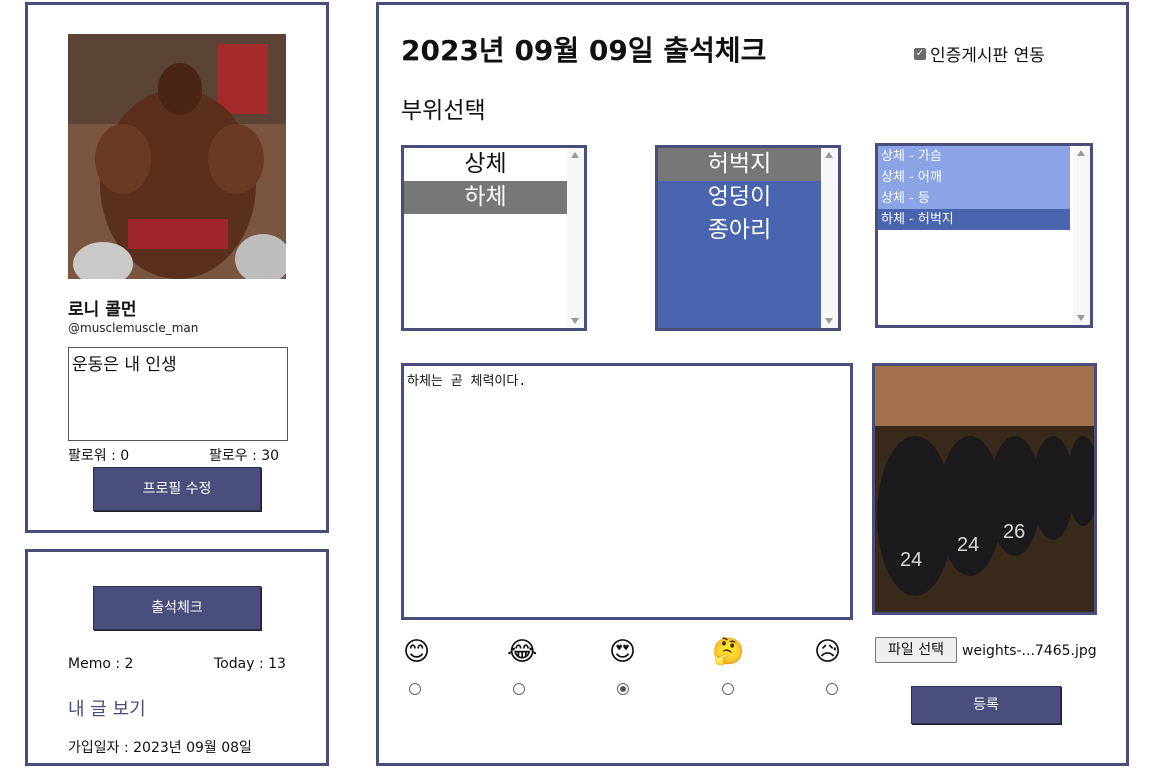 This screenshot has height=770, width=1154. I want to click on smiling-face-icon: 😊, so click(417, 652).